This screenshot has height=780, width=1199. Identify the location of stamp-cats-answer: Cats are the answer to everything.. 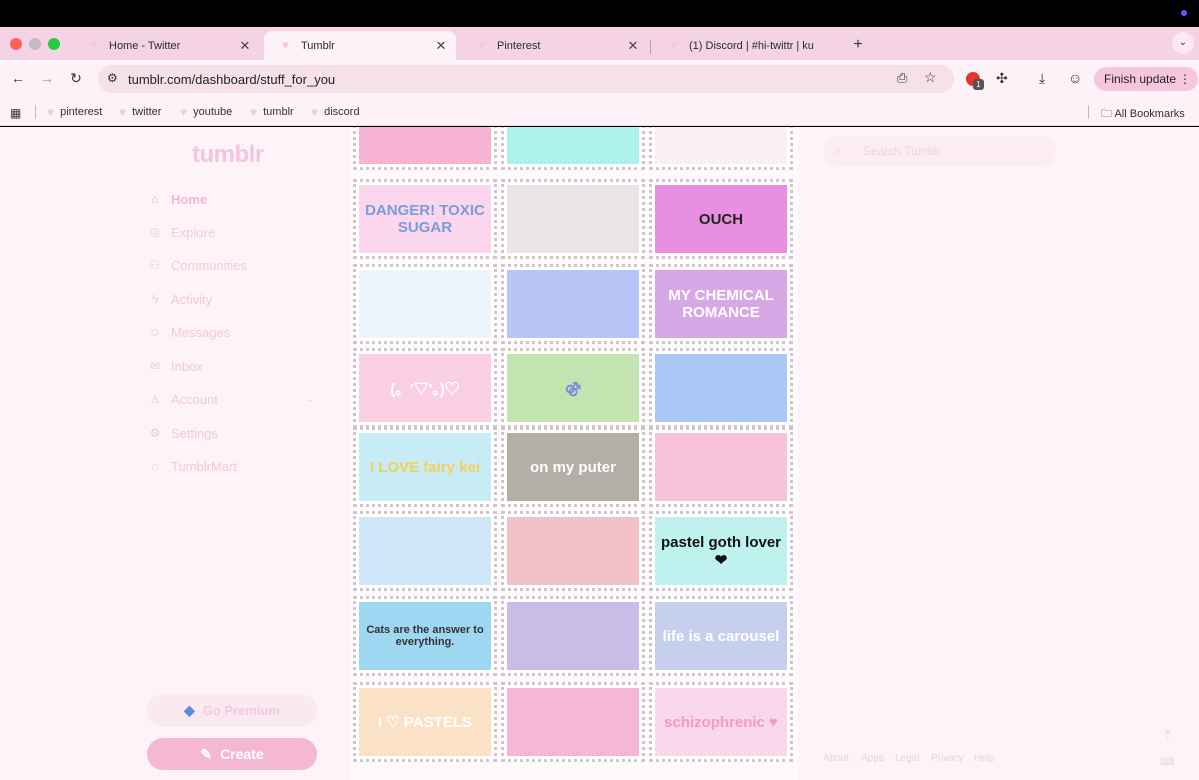
(425, 636).